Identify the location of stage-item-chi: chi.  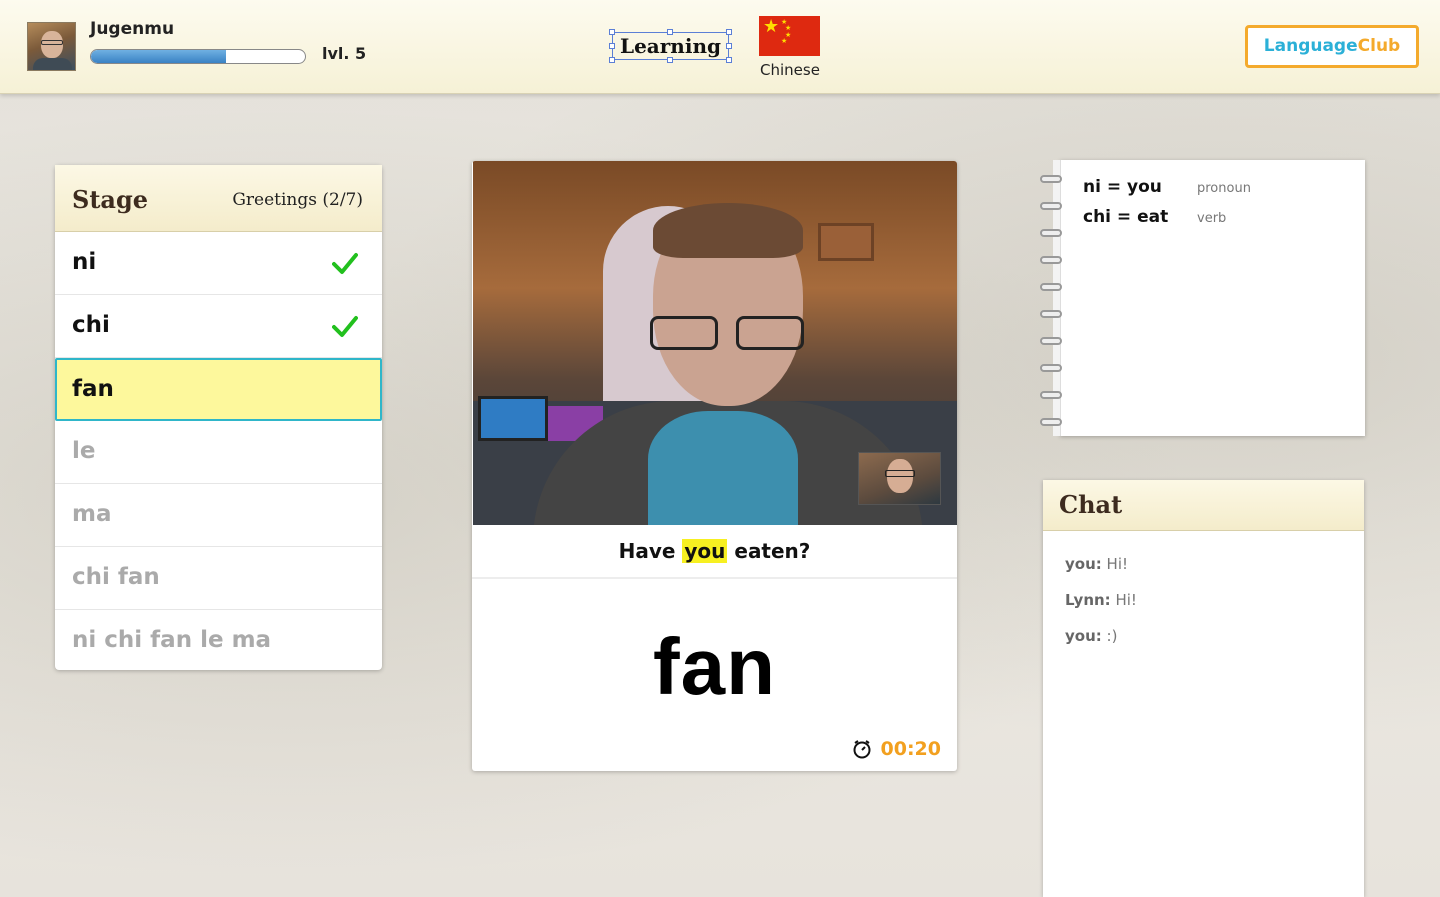
(218, 326).